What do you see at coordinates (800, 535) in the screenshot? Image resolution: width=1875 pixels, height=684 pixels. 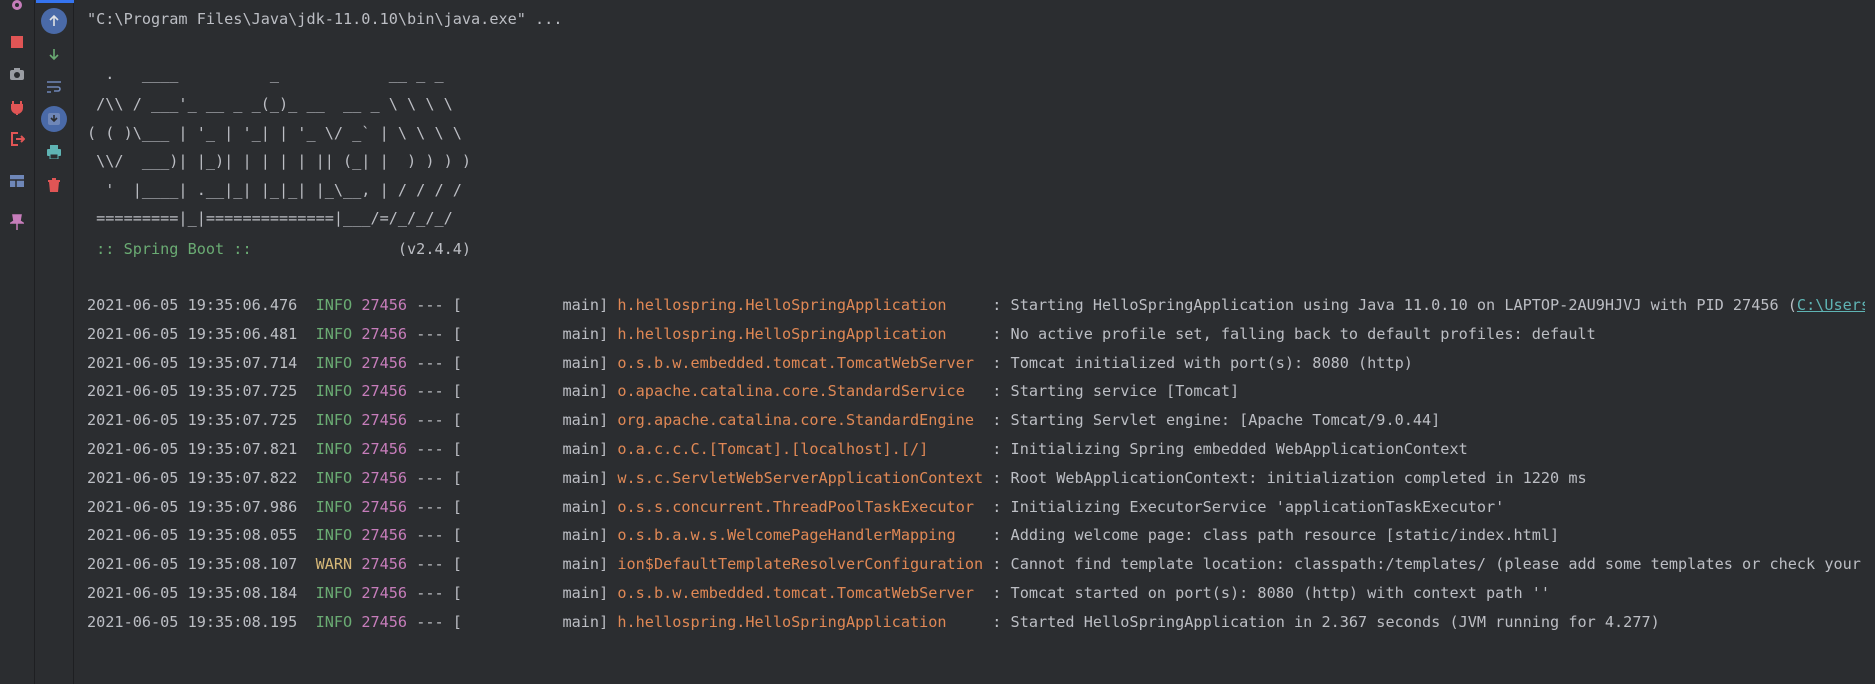 I see `log-logger: o.s.b.a.w.s.WelcomePageHandlerMapping` at bounding box center [800, 535].